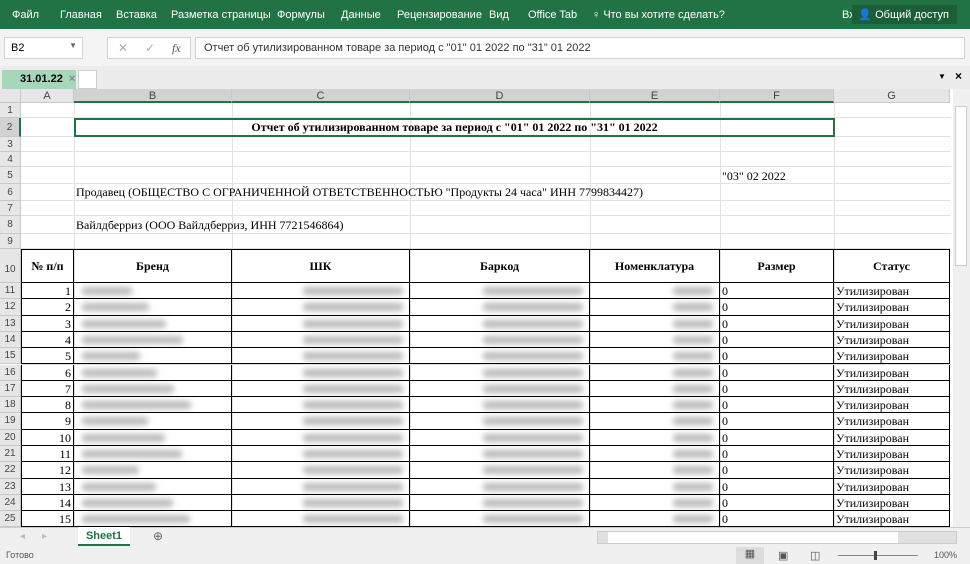 Image resolution: width=970 pixels, height=564 pixels. I want to click on row-header: 8, so click(10, 225).